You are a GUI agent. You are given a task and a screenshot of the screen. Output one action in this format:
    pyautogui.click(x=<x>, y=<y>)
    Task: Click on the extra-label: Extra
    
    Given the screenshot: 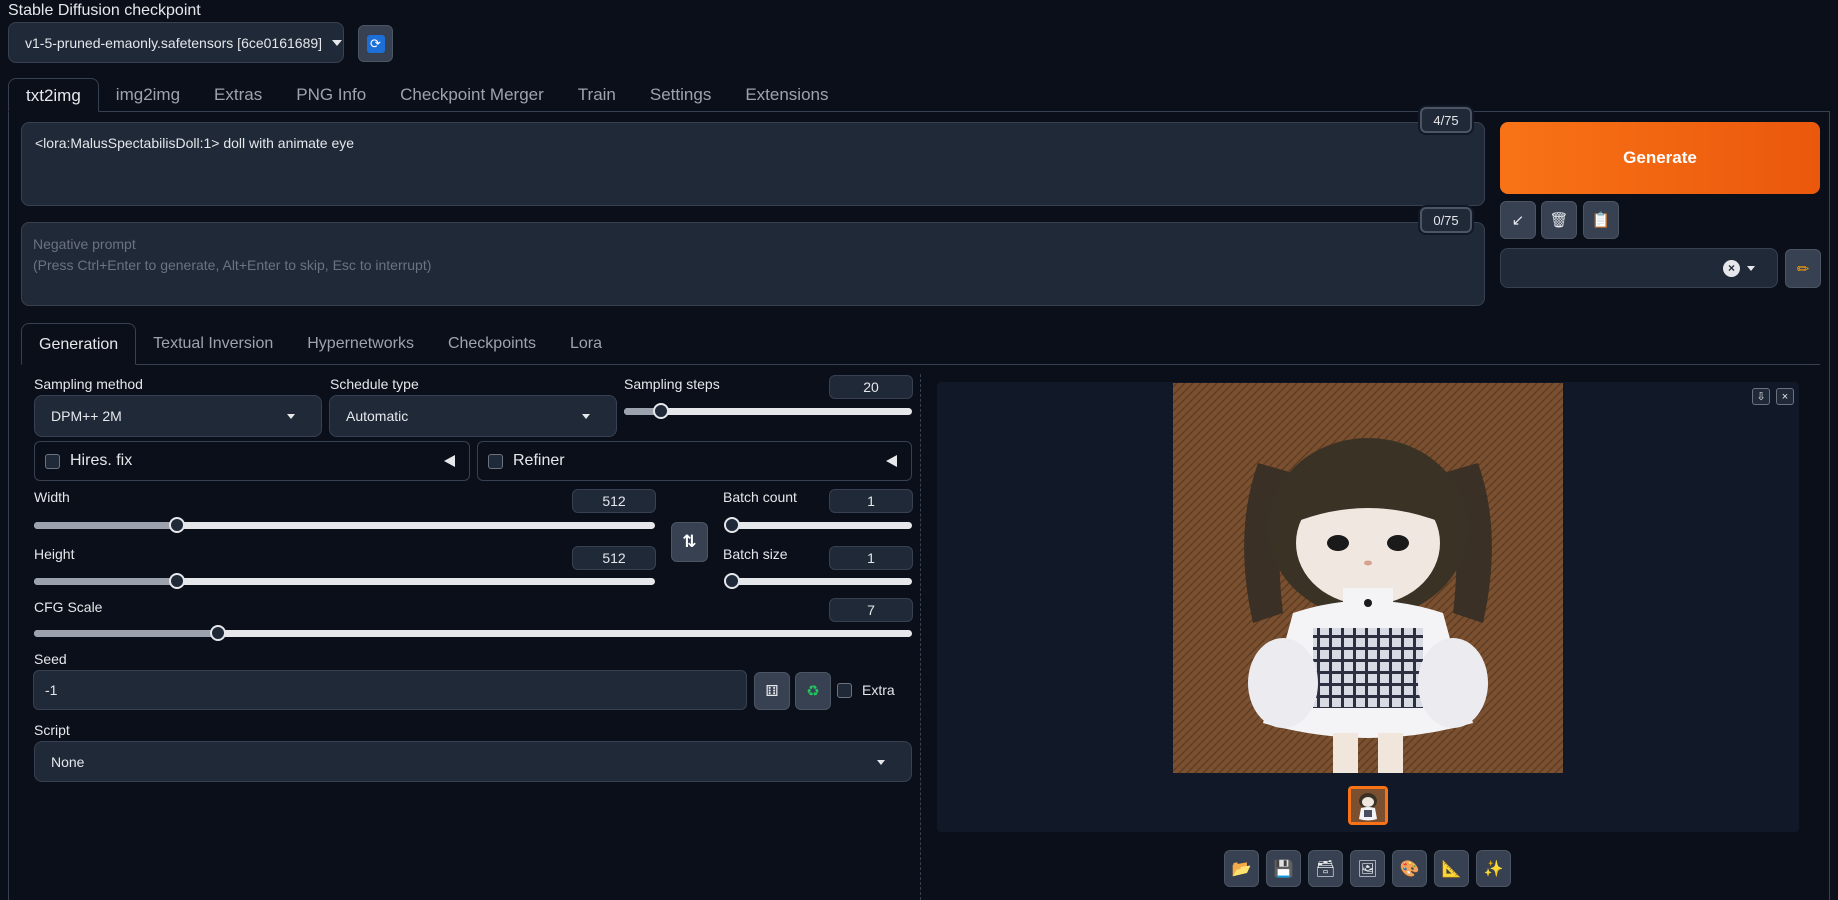 What is the action you would take?
    pyautogui.click(x=878, y=690)
    